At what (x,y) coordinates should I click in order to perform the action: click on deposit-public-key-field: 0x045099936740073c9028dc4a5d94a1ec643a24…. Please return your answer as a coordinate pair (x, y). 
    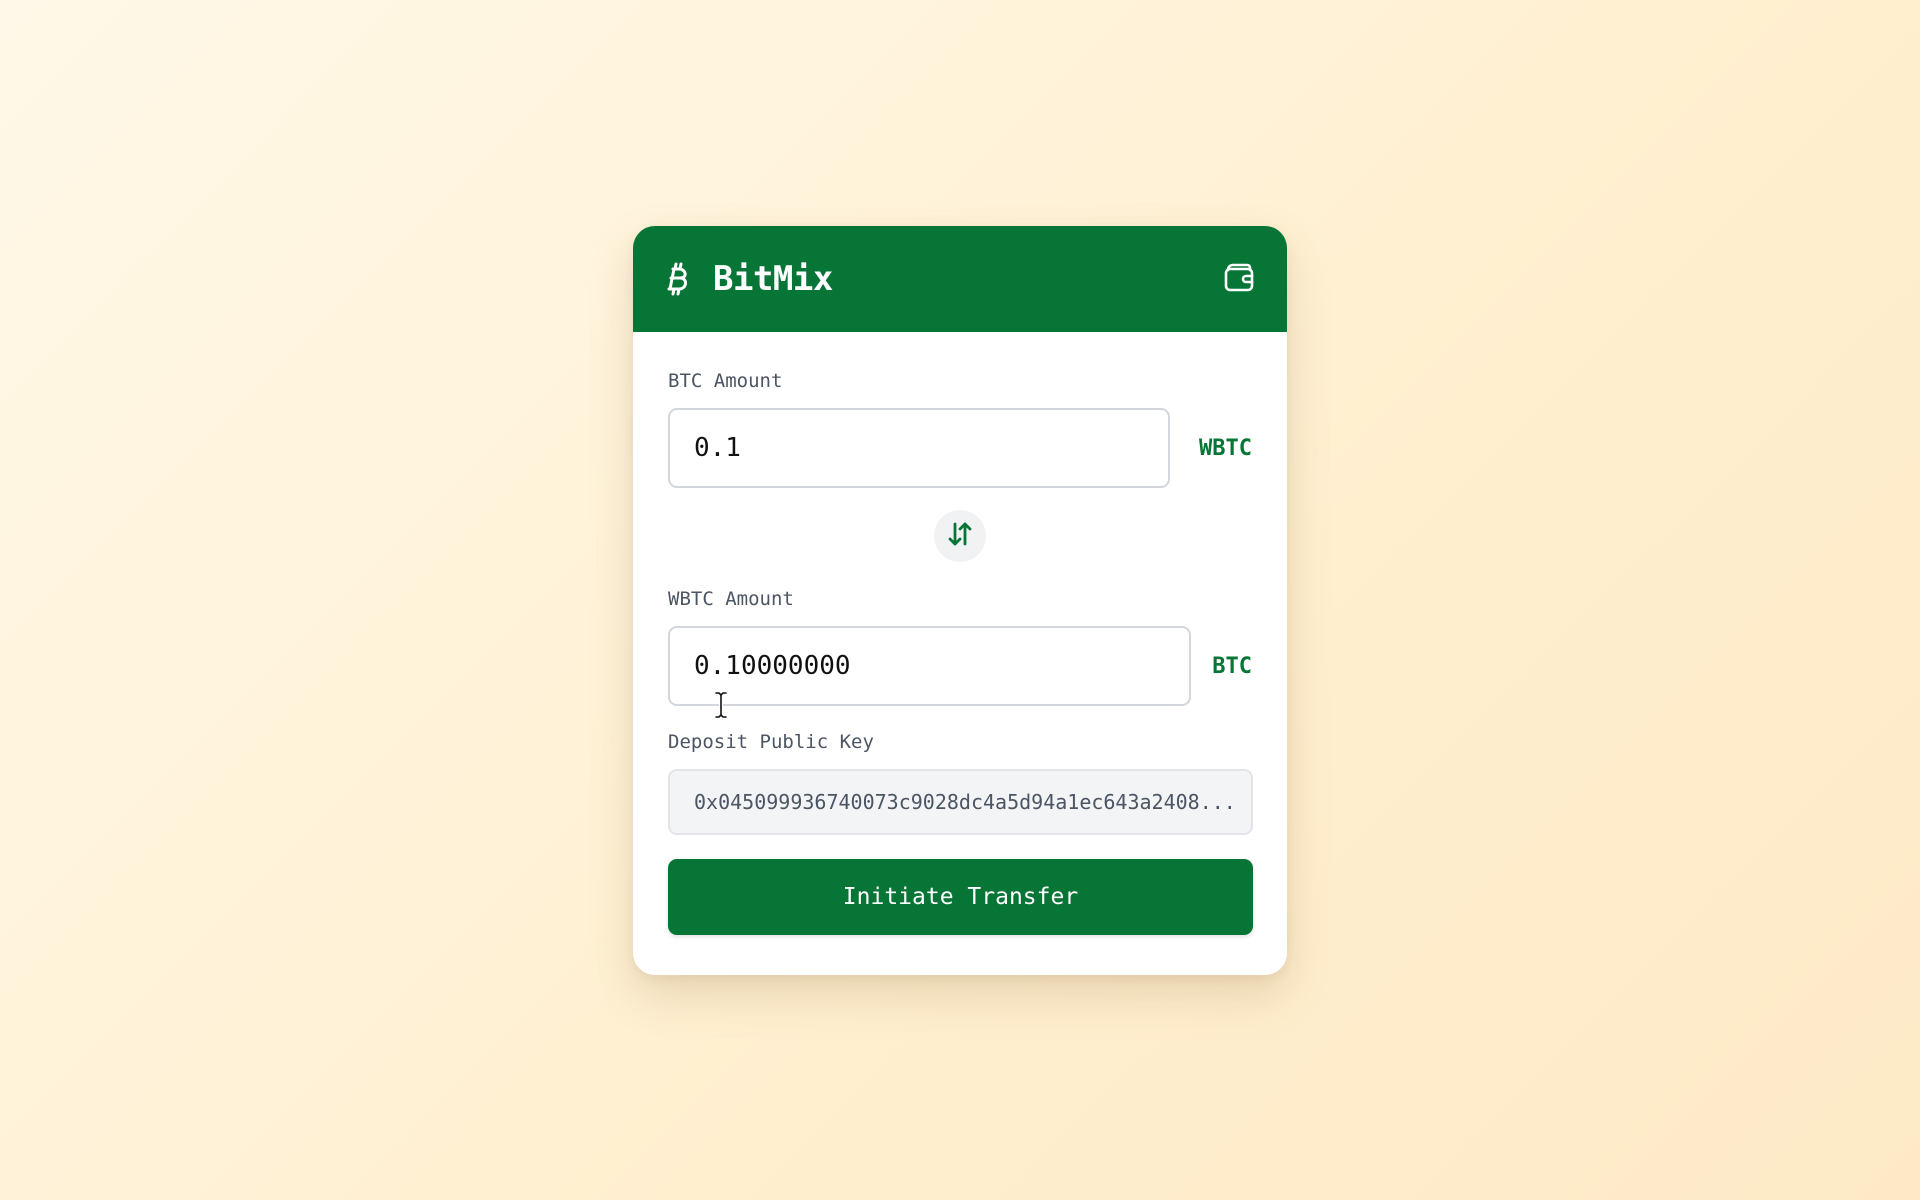
    Looking at the image, I should click on (960, 802).